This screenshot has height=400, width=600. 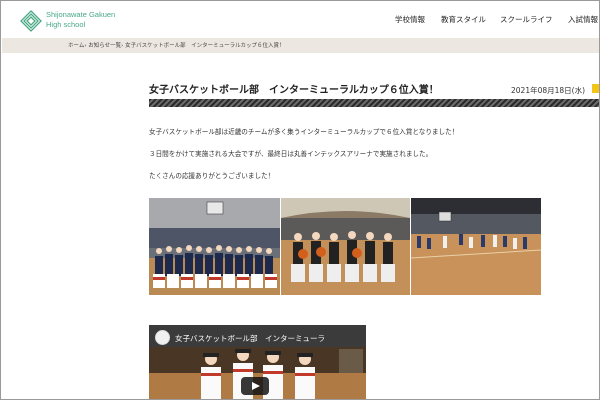 I want to click on nav-admission-info: 入試情報, so click(x=583, y=19).